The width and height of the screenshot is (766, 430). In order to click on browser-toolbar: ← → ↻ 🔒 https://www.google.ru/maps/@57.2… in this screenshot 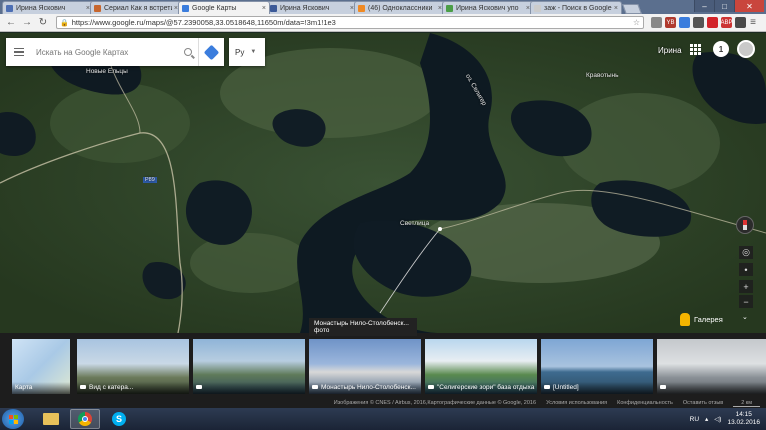, I will do `click(383, 23)`.